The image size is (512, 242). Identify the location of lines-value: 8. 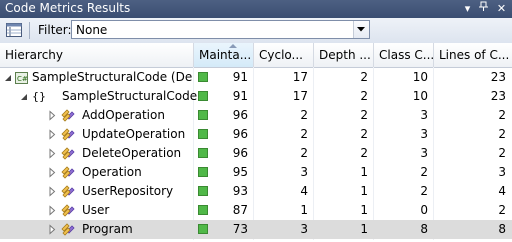
(502, 229).